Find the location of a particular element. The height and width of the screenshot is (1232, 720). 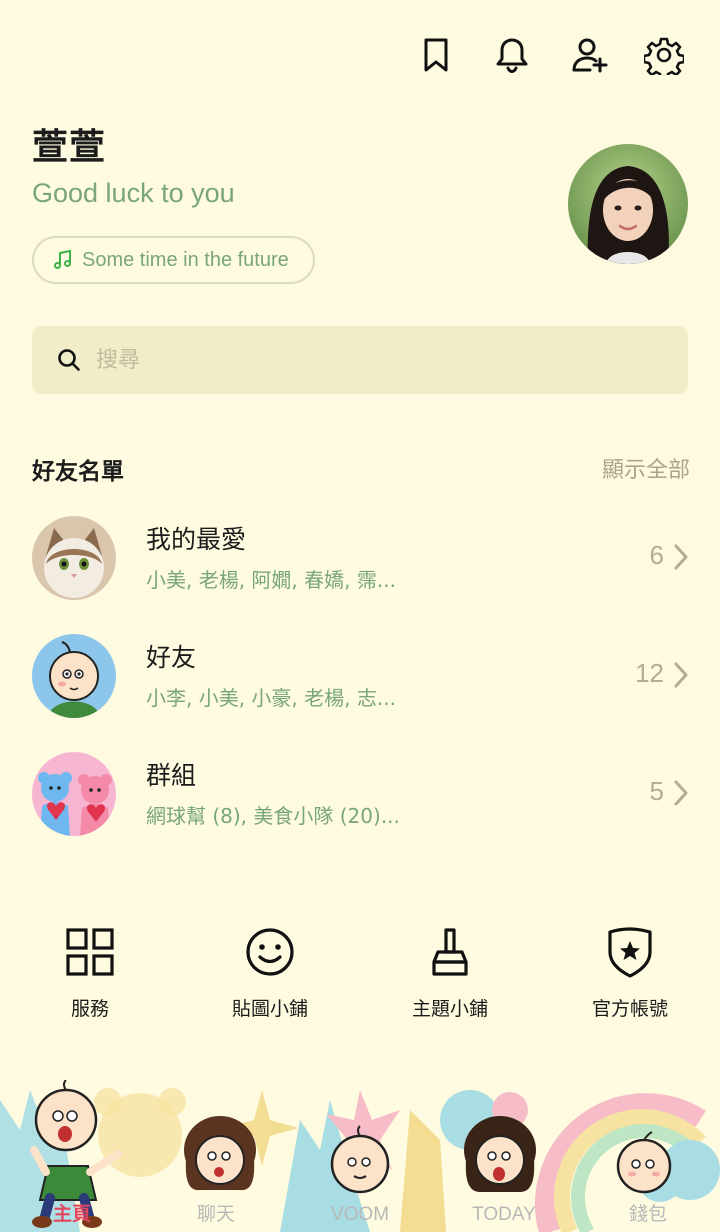

search-bar is located at coordinates (360, 360).